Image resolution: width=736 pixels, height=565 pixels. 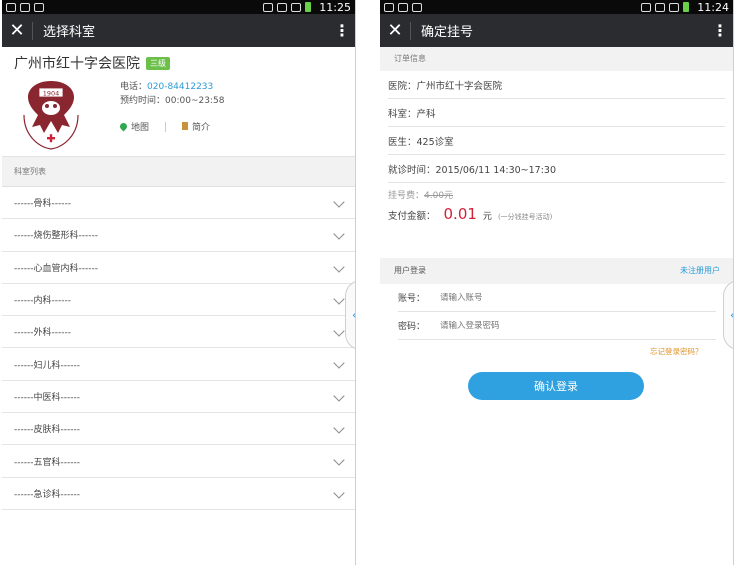 What do you see at coordinates (406, 195) in the screenshot?
I see `fee-label: 挂号费：` at bounding box center [406, 195].